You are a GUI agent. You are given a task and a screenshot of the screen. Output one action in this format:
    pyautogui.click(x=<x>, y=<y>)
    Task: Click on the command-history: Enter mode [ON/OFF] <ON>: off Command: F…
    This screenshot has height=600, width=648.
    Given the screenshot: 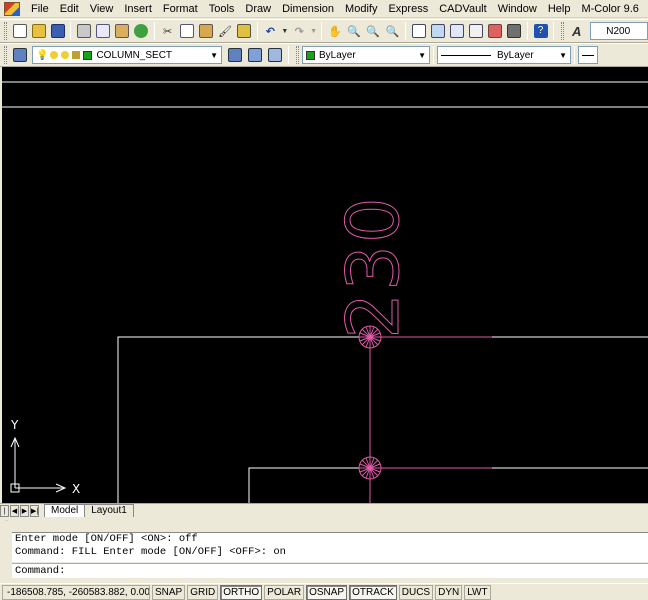 What is the action you would take?
    pyautogui.click(x=330, y=547)
    